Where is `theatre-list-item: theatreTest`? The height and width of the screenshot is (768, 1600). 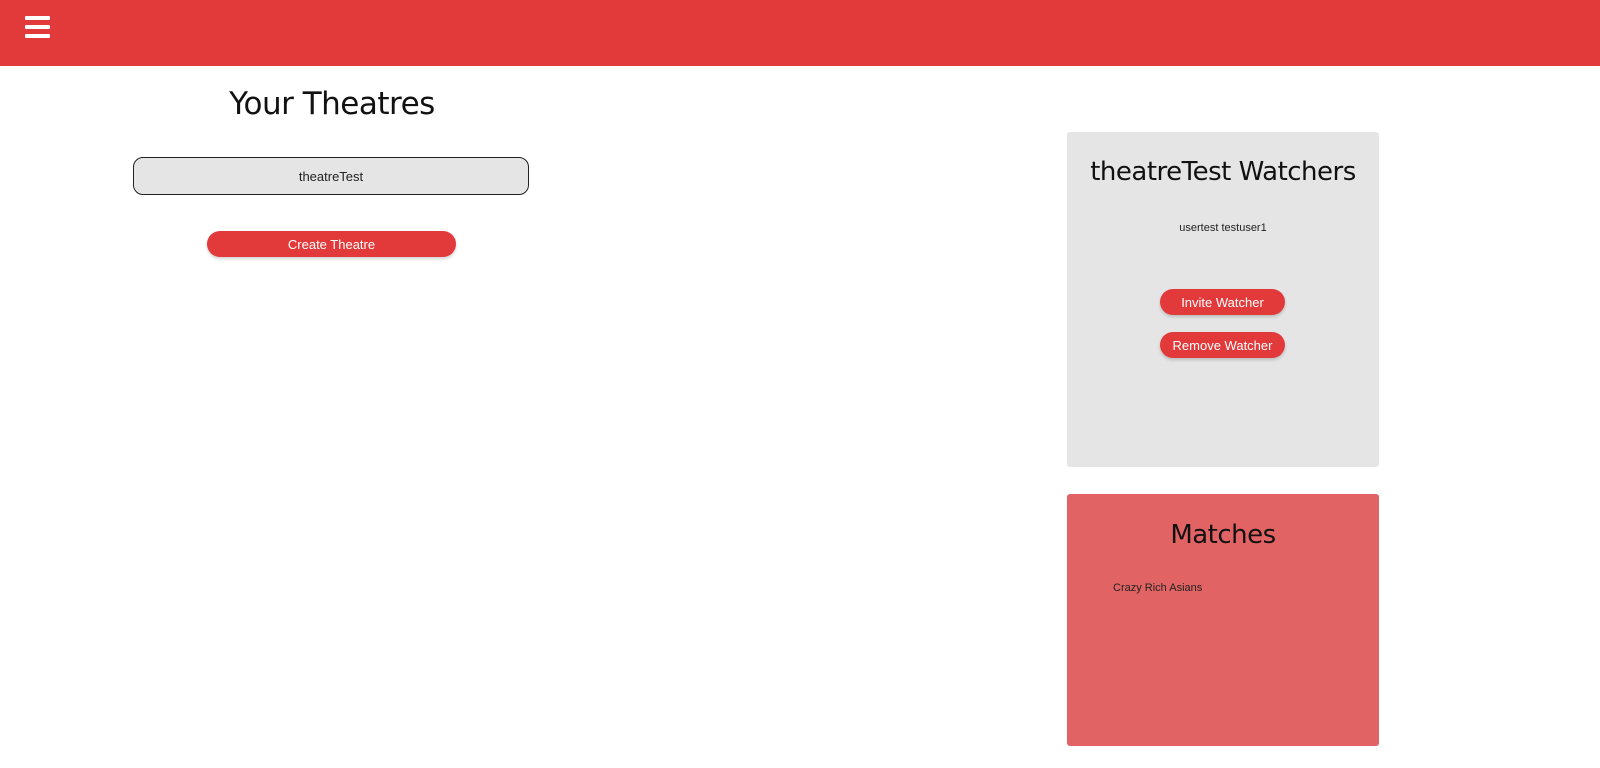
theatre-list-item: theatreTest is located at coordinates (331, 176).